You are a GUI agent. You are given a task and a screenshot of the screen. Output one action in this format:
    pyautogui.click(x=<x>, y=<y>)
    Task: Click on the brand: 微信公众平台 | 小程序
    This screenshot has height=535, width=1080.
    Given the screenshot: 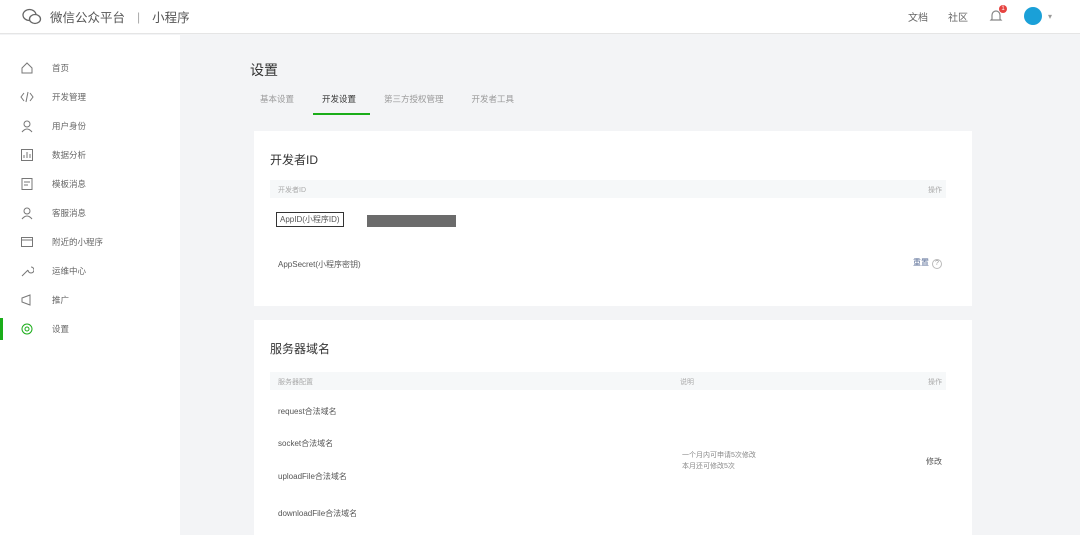 What is the action you would take?
    pyautogui.click(x=106, y=16)
    